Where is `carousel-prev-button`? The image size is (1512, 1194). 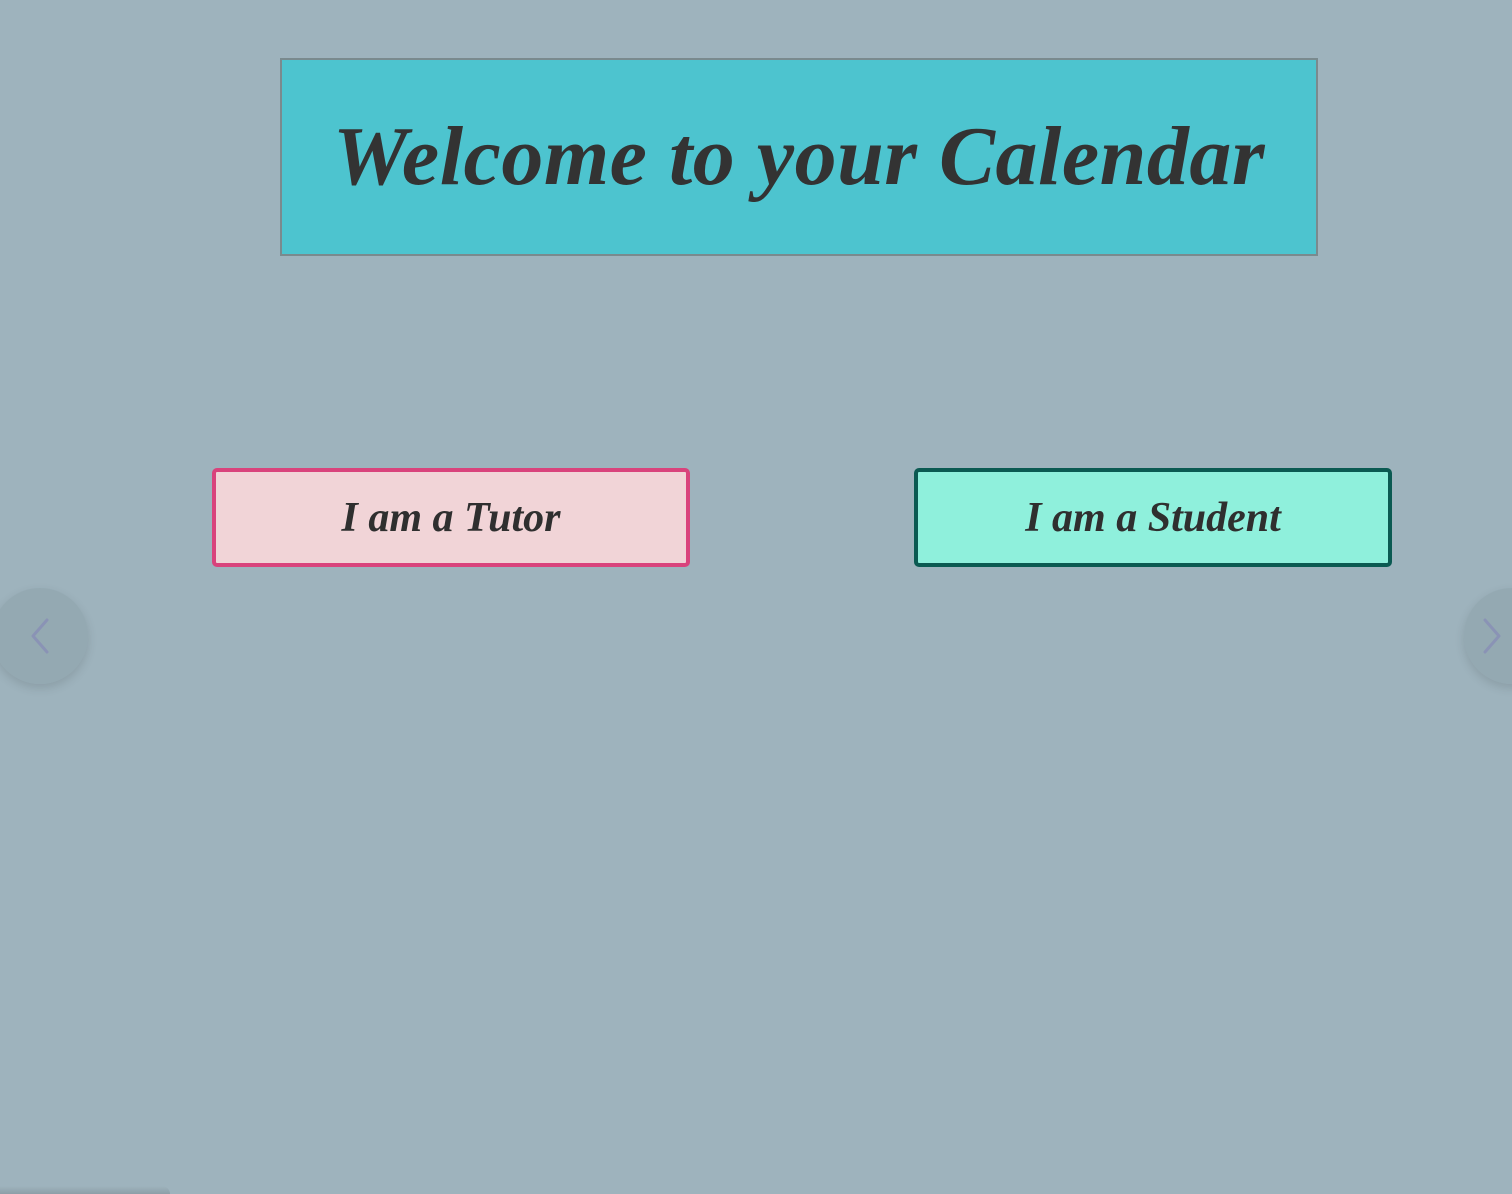 carousel-prev-button is located at coordinates (44, 636).